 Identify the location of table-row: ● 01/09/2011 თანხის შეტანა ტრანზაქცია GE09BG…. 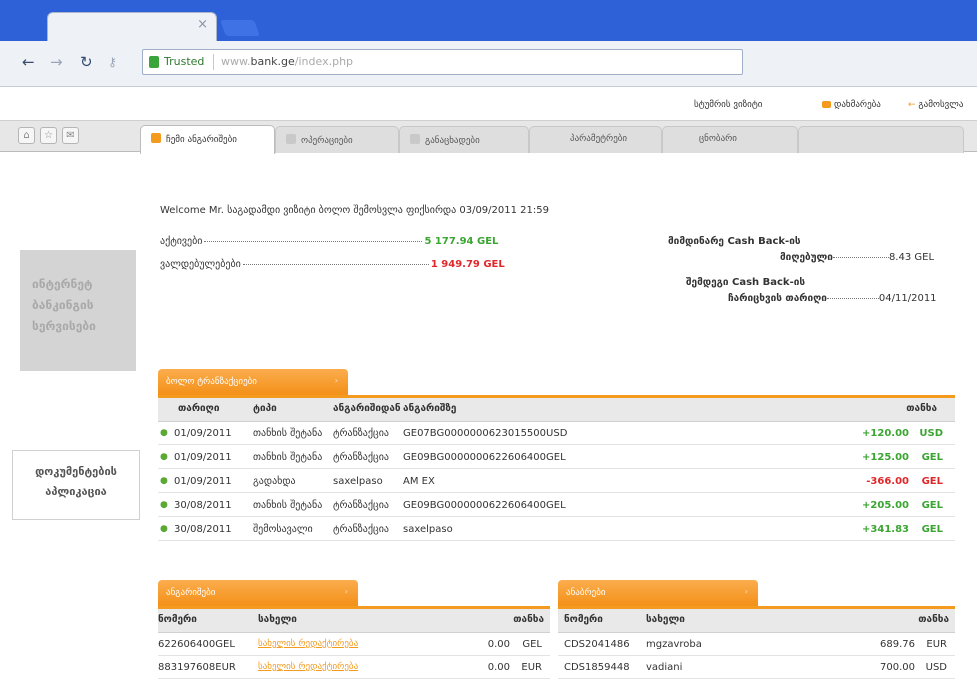
(556, 458).